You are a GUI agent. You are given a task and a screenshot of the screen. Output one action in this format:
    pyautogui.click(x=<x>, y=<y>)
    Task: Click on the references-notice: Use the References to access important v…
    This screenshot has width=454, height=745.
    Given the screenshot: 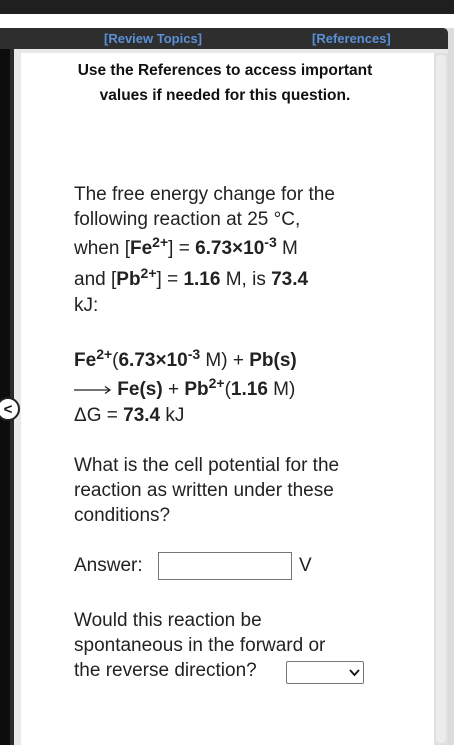 What is the action you would take?
    pyautogui.click(x=225, y=83)
    